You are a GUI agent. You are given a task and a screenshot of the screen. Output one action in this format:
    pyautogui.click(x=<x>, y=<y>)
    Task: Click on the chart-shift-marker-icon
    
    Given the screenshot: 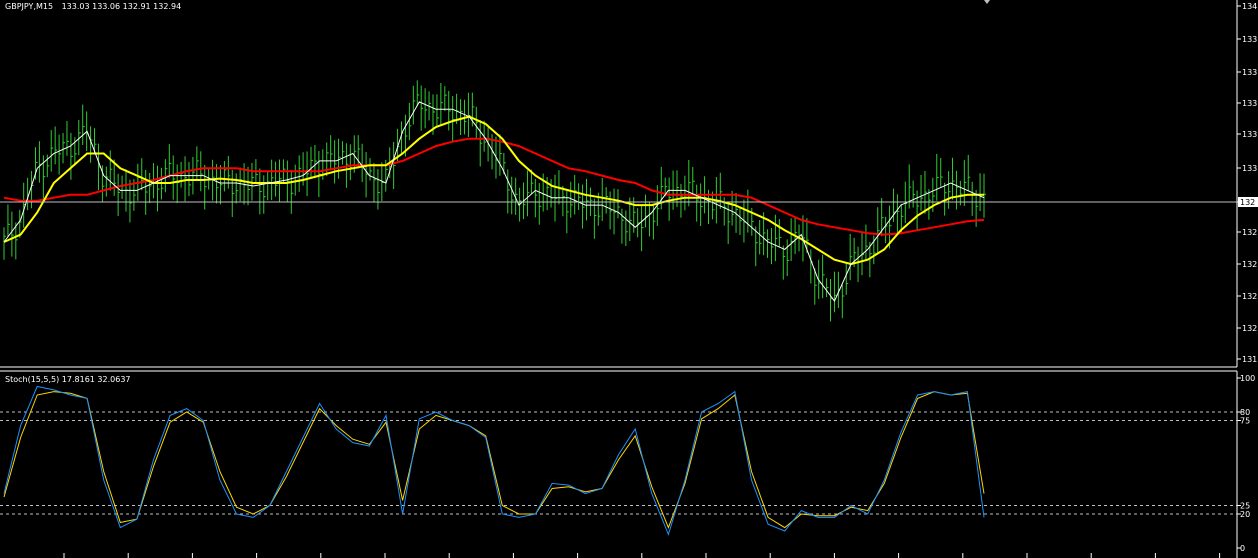 What is the action you would take?
    pyautogui.click(x=987, y=2)
    